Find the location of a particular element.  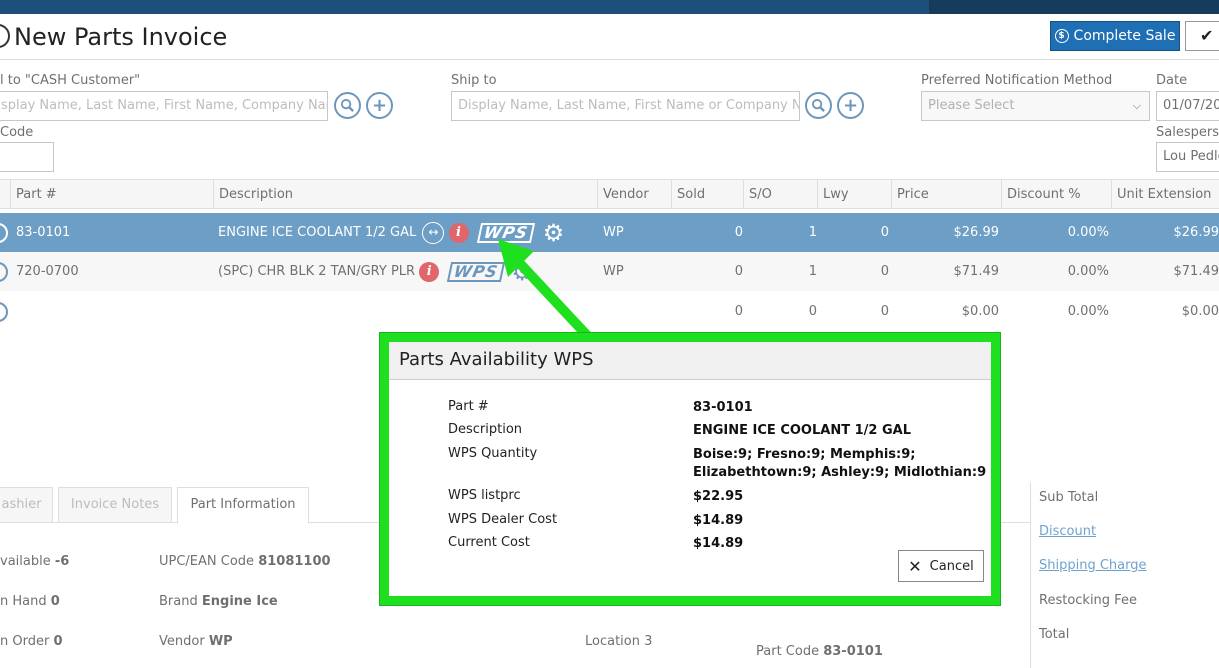

cancel-button: ✕ Cancel is located at coordinates (941, 566).